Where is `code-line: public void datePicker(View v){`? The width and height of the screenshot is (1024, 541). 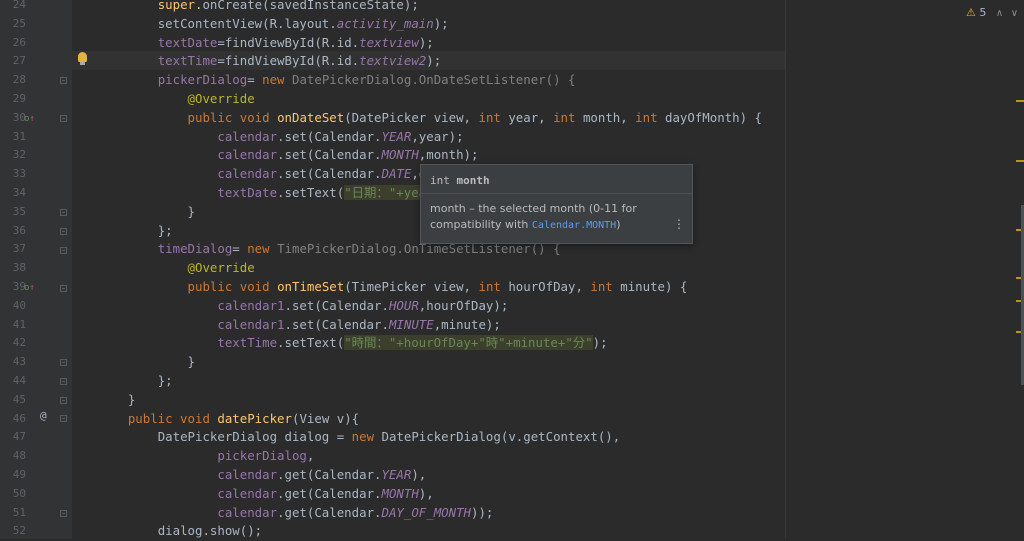
code-line: public void datePicker(View v){ is located at coordinates (228, 419).